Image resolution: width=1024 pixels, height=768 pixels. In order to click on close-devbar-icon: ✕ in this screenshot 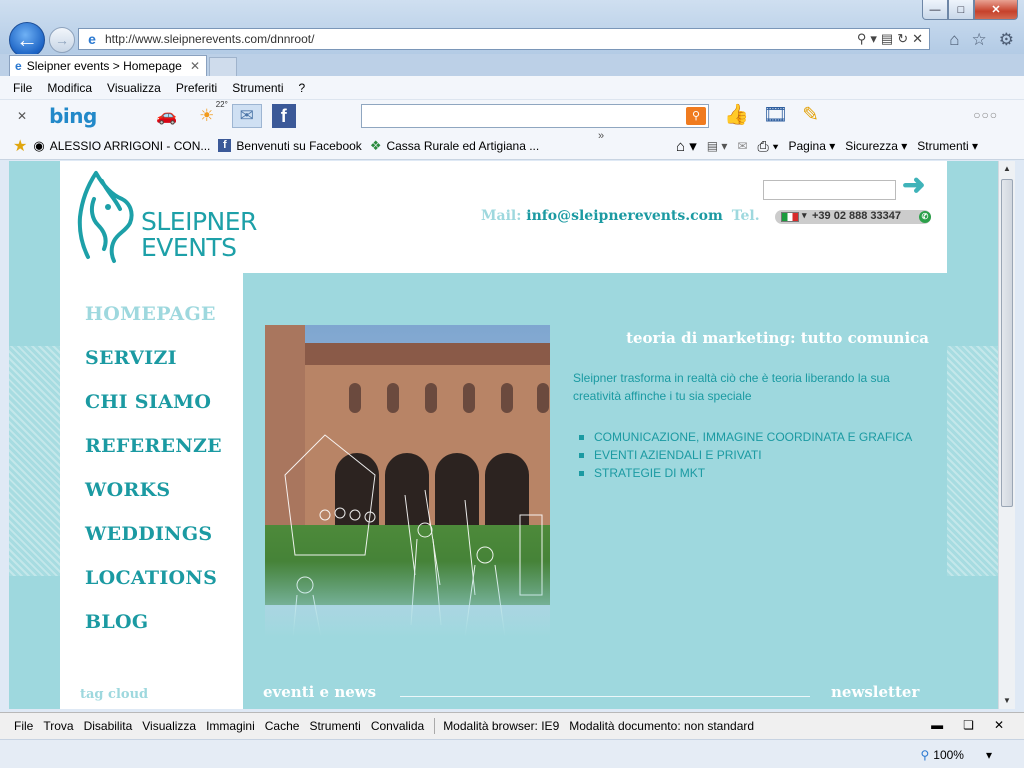, I will do `click(999, 725)`.